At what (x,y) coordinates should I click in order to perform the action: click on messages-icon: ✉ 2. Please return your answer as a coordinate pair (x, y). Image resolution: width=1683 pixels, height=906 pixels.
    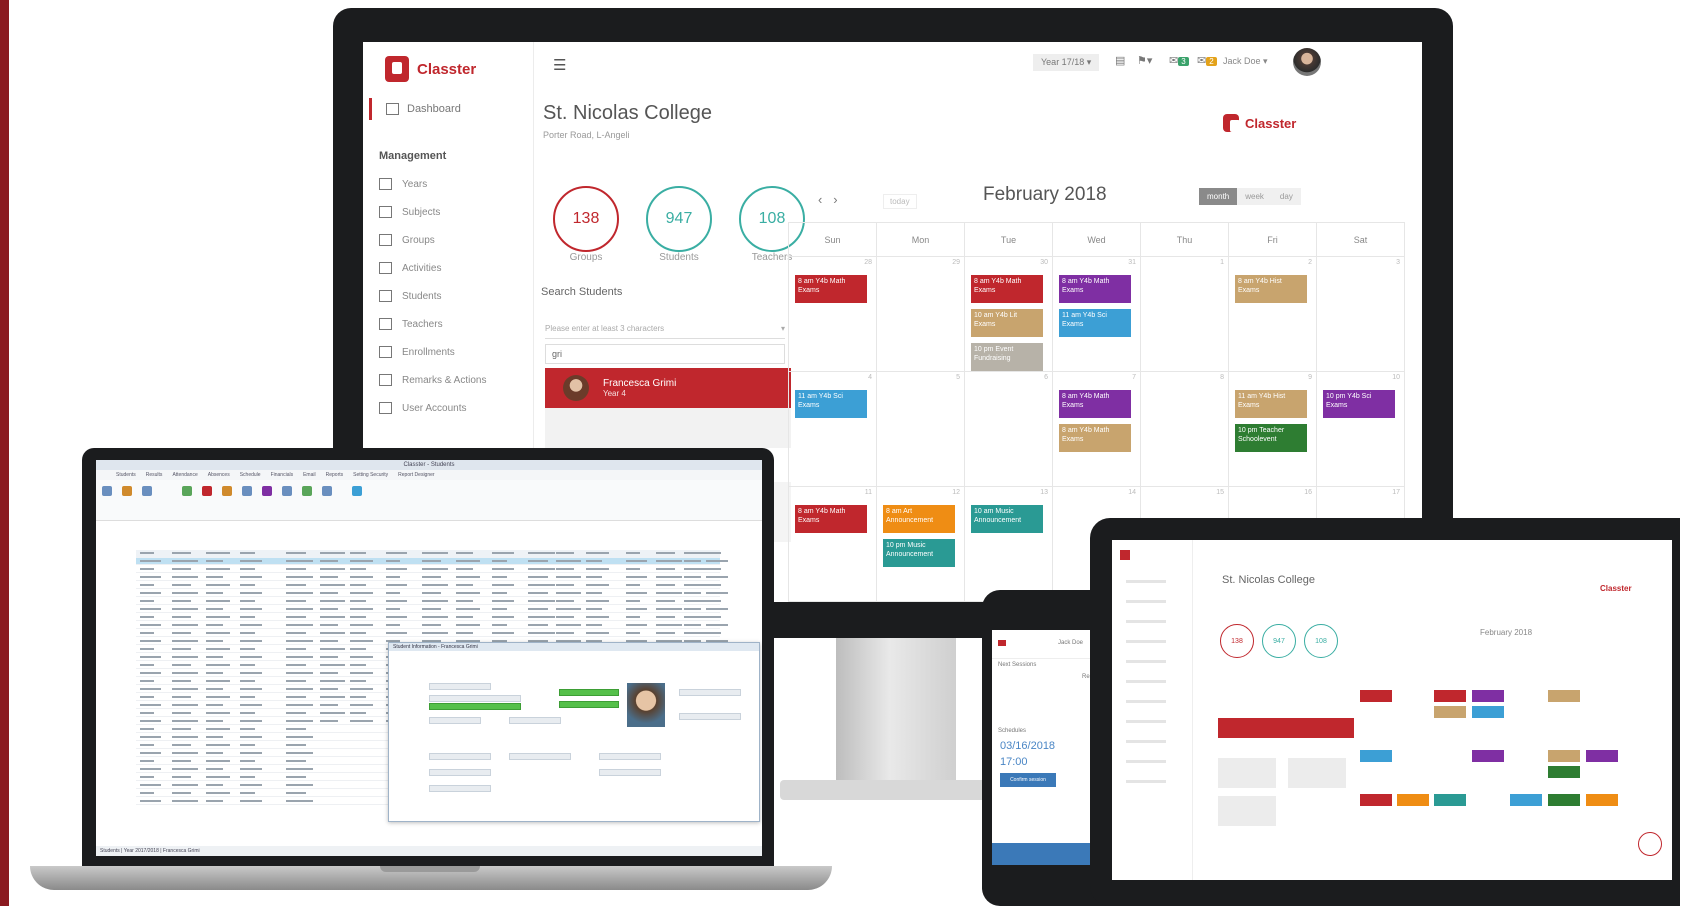
    Looking at the image, I should click on (1207, 60).